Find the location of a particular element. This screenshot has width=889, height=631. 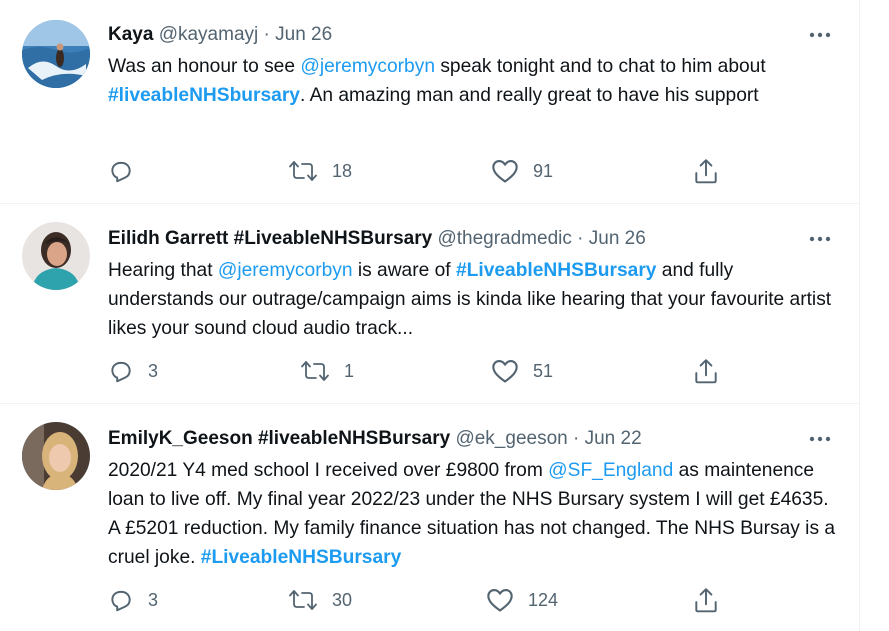

retweet-count: 18 is located at coordinates (342, 170).